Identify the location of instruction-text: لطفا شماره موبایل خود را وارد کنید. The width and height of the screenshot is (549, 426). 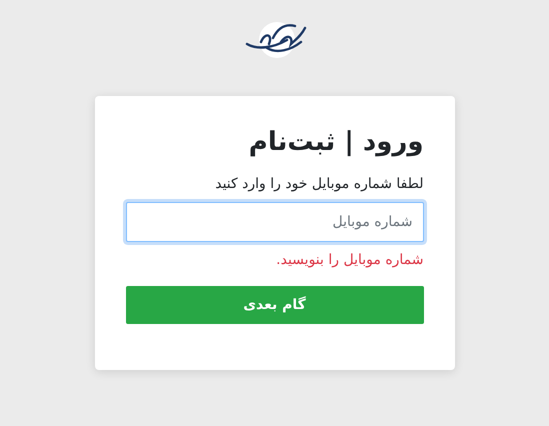
(319, 184).